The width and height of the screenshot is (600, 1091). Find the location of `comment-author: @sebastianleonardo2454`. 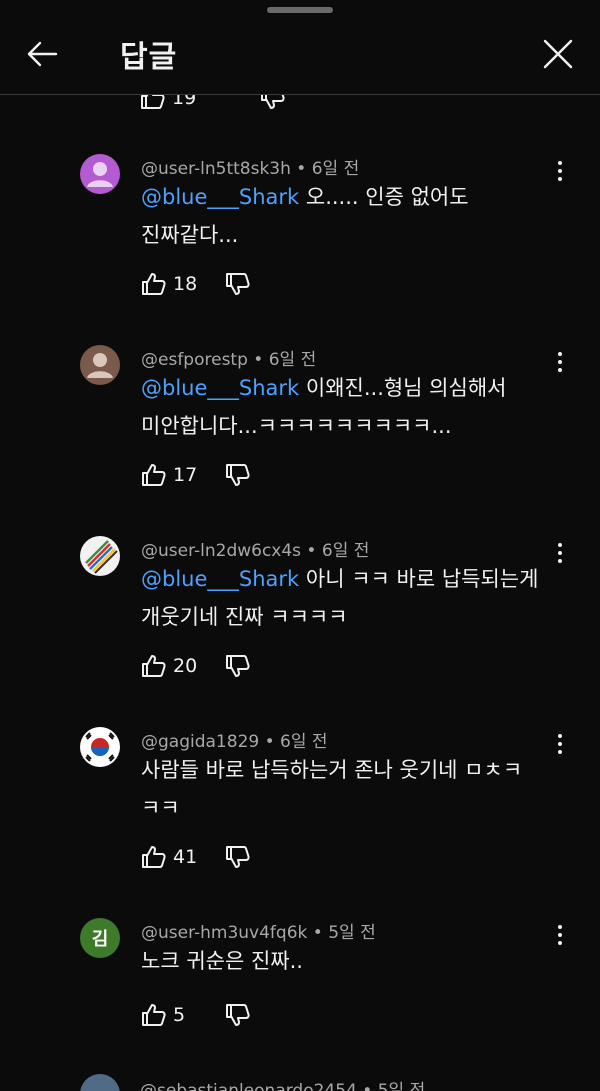

comment-author: @sebastianleonardo2454 is located at coordinates (248, 1086).